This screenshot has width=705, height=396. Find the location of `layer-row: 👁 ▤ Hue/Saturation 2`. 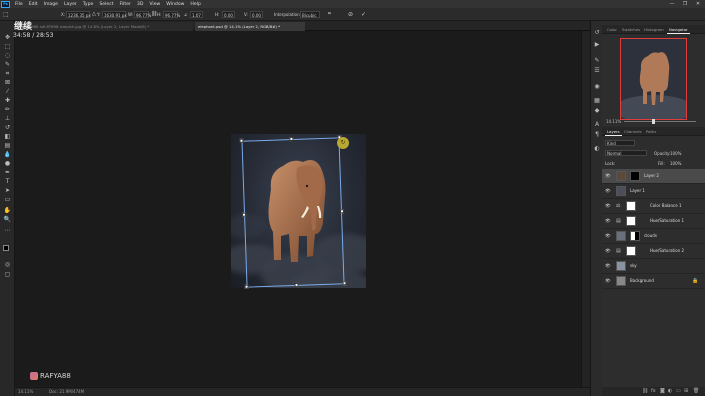

layer-row: 👁 ▤ Hue/Saturation 2 is located at coordinates (653, 251).